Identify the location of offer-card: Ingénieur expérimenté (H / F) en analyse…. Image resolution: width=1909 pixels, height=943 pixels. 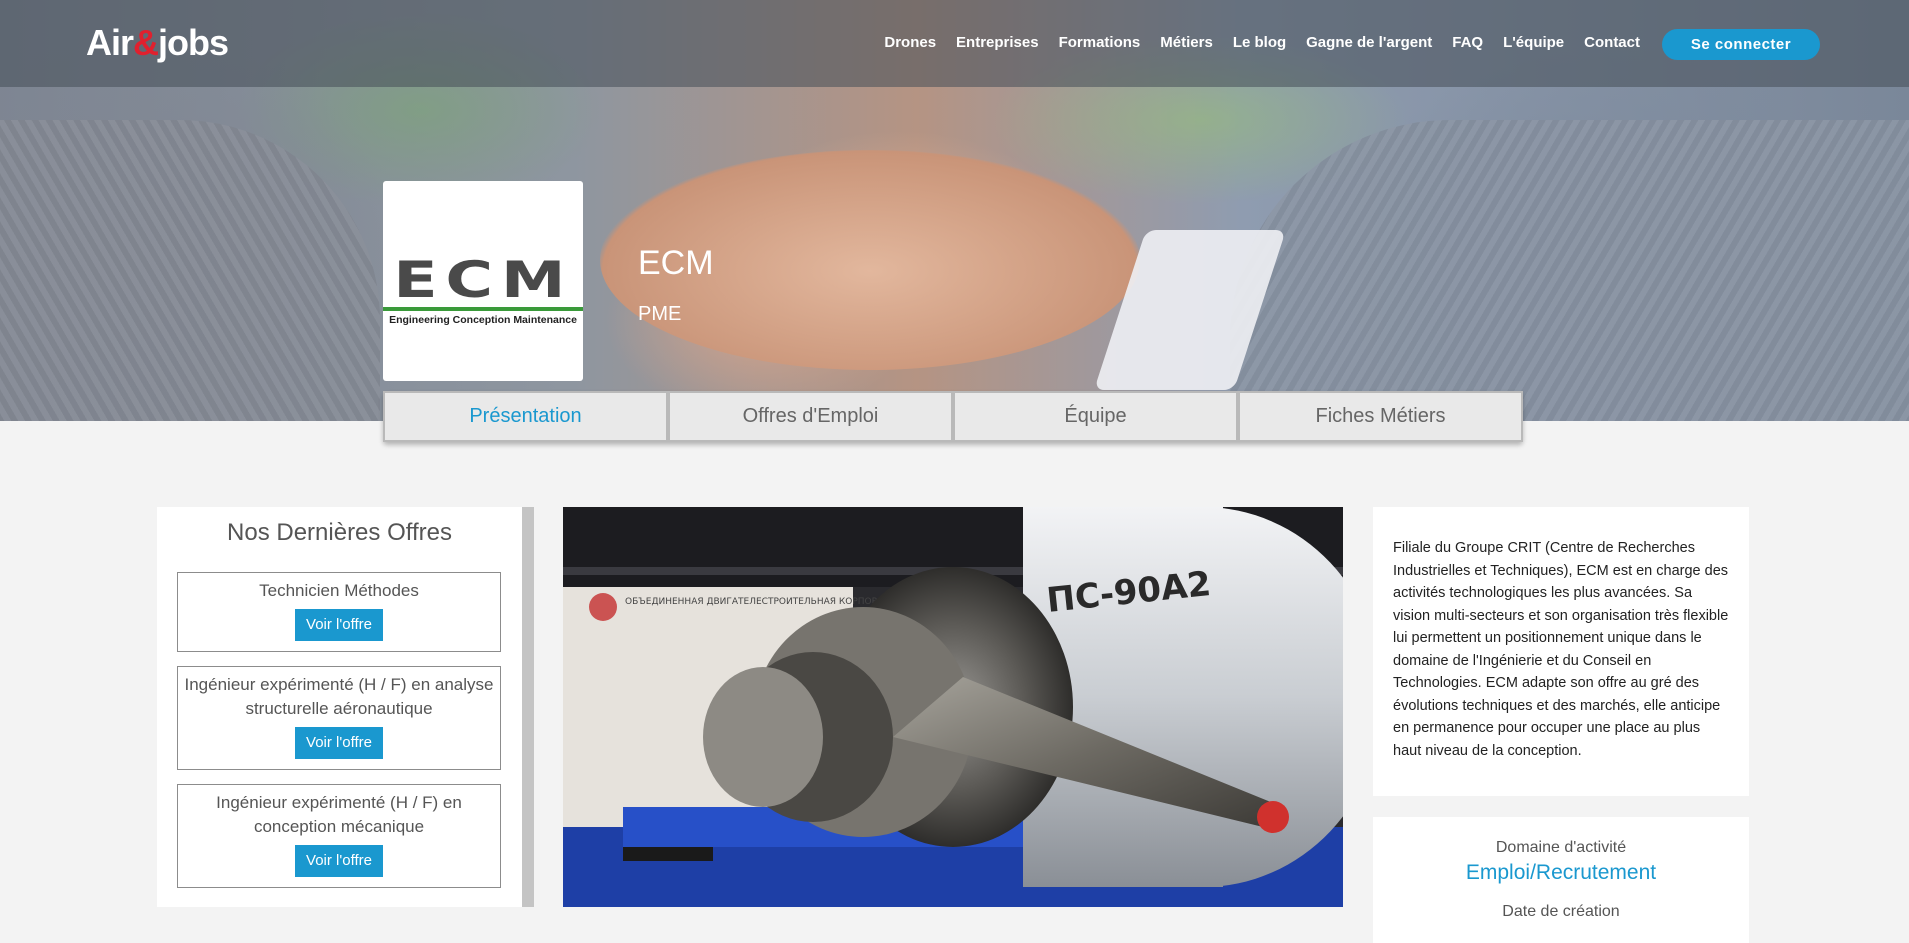
(339, 718).